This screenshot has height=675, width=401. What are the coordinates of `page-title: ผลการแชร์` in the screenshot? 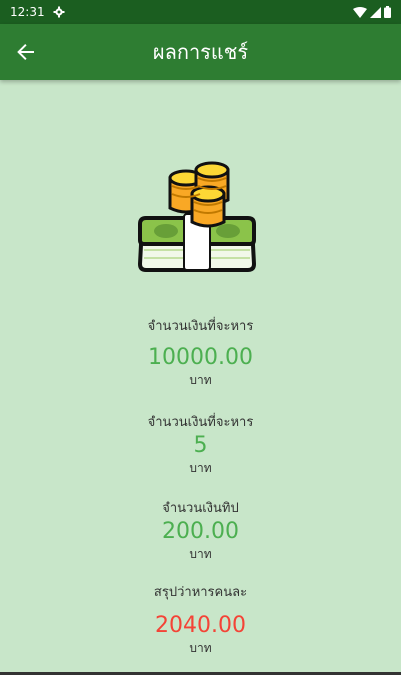 It's located at (200, 52).